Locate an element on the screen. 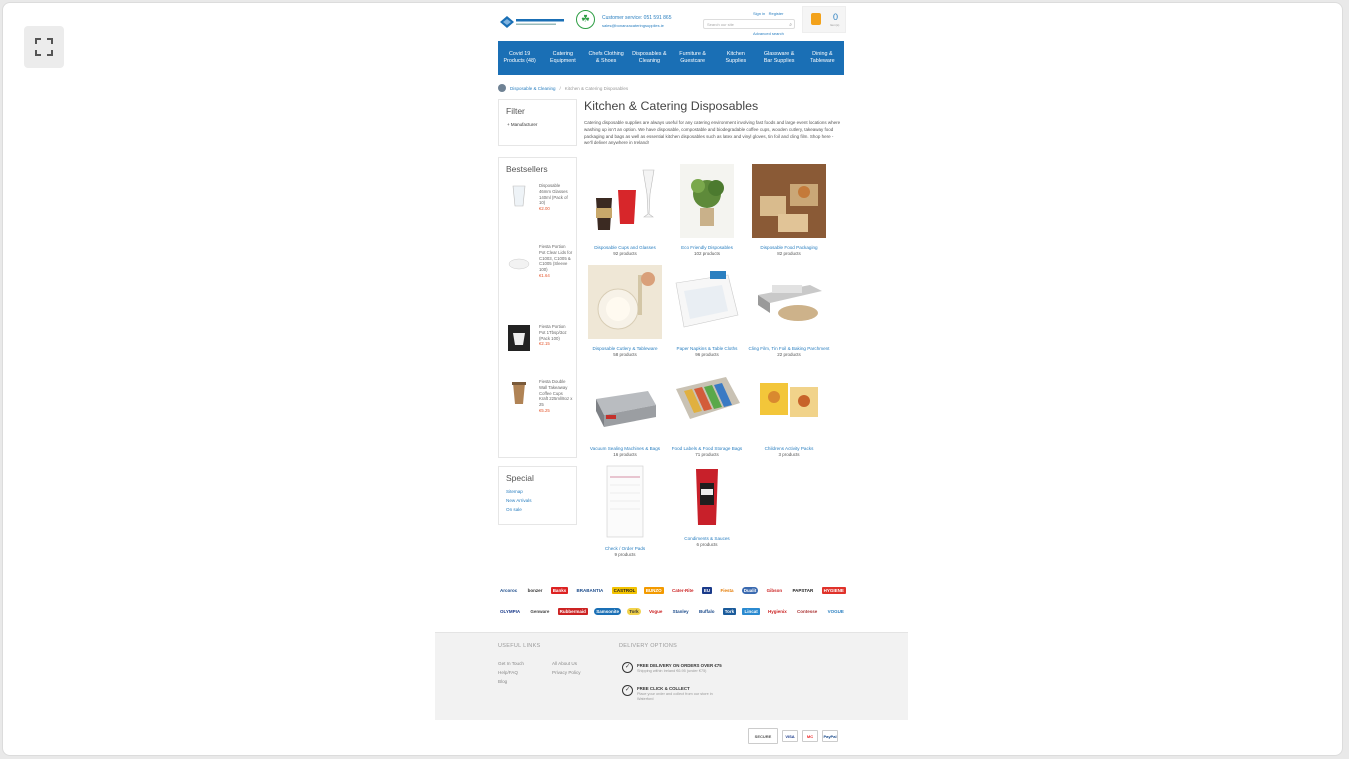 This screenshot has width=1349, height=759. category-tile: Paper Napkins & Table Cloths 96 products is located at coordinates (707, 311).